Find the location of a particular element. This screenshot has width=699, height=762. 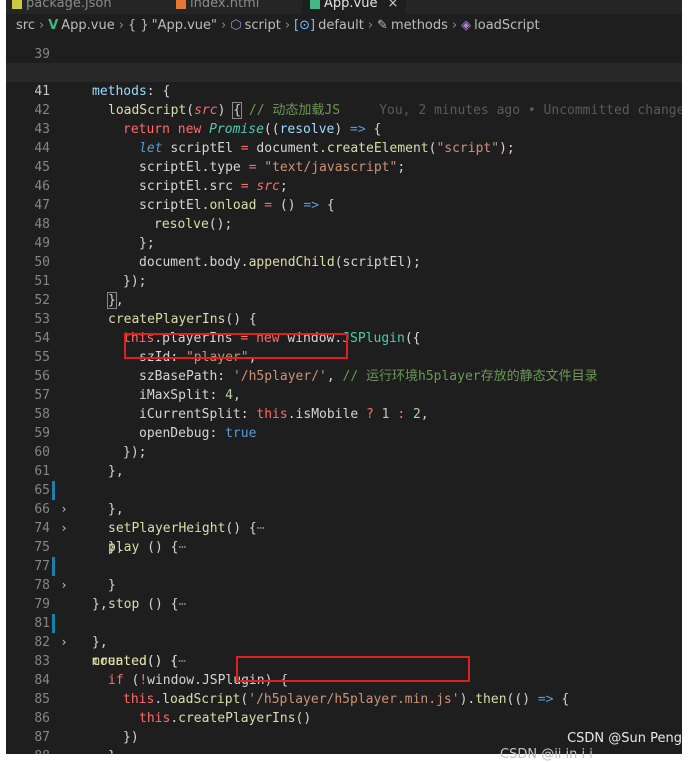

code-line: 74 }, is located at coordinates (344, 527).